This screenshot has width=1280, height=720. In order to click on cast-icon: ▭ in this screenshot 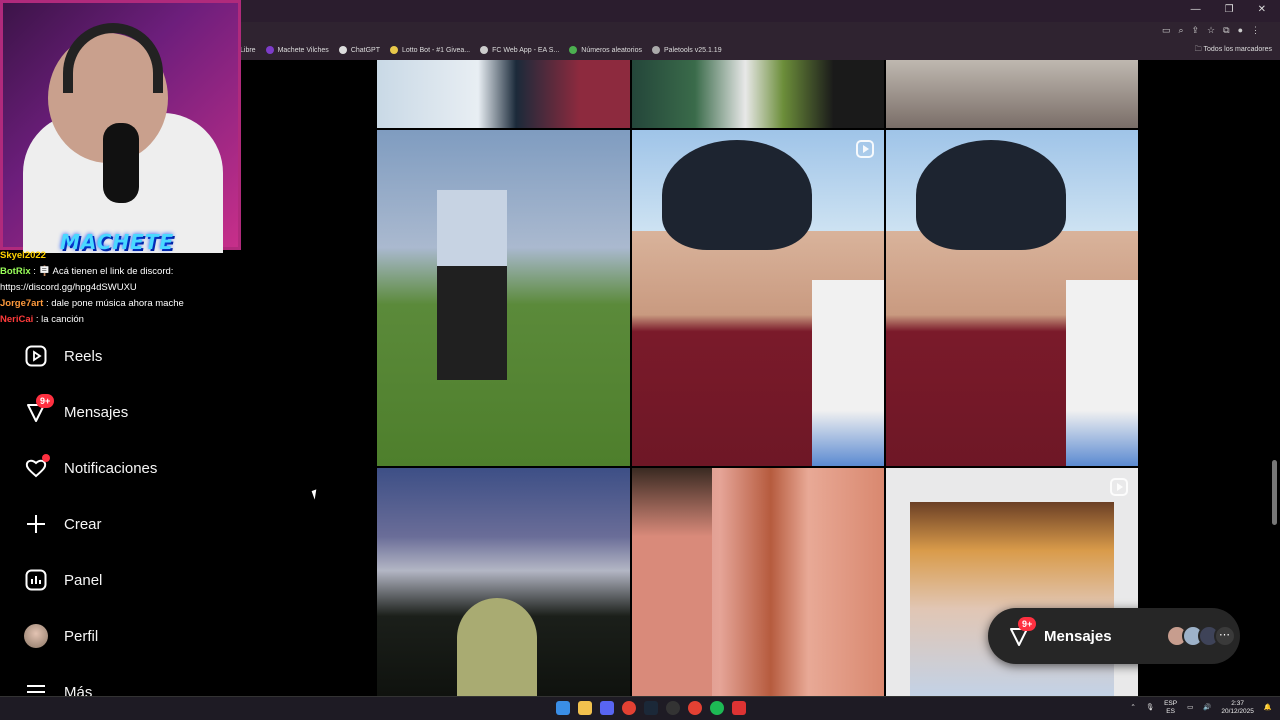, I will do `click(1166, 30)`.